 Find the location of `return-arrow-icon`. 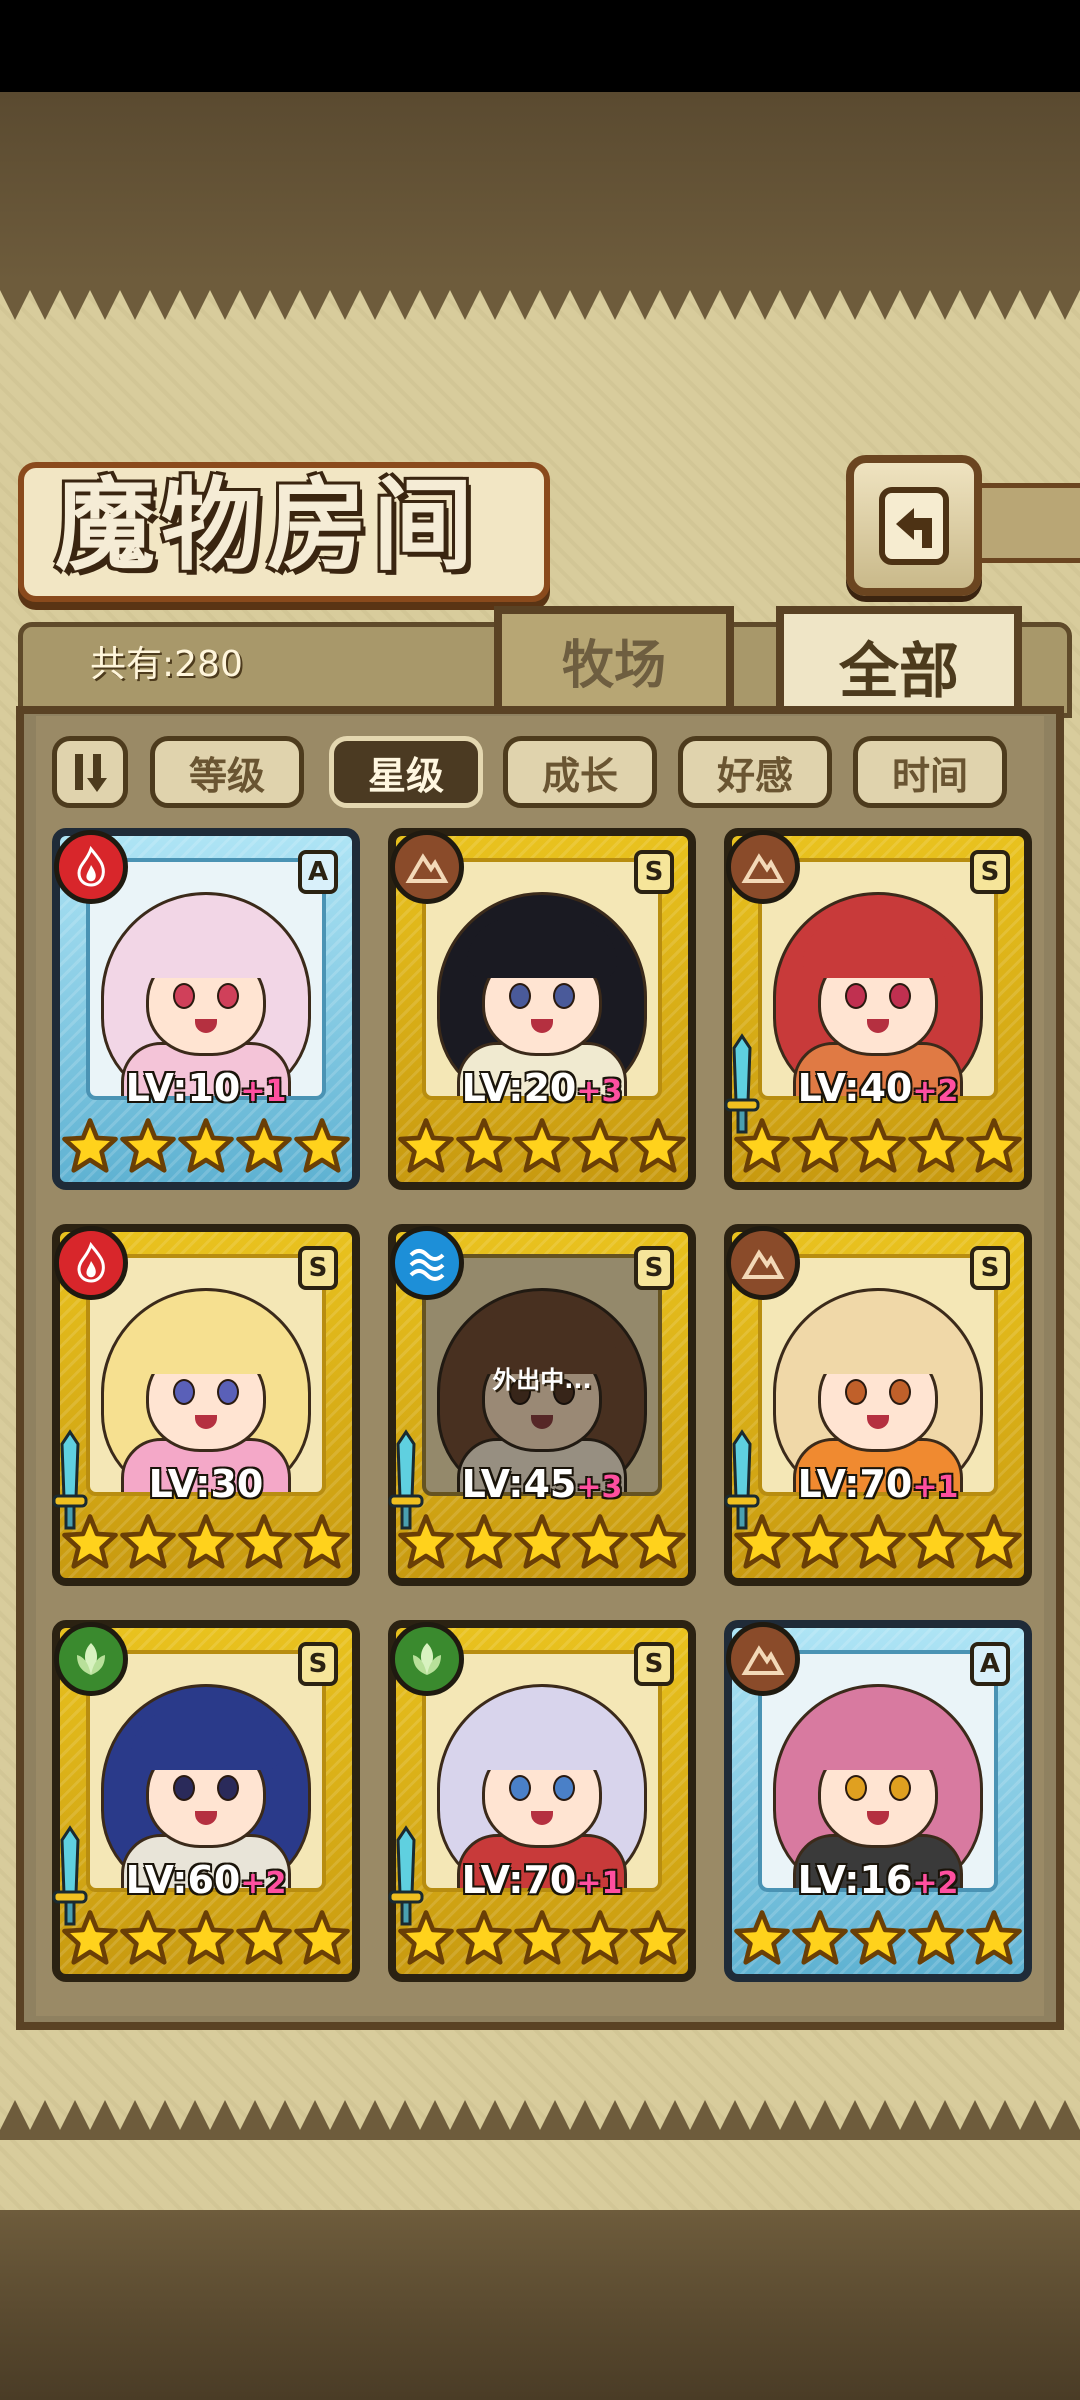

return-arrow-icon is located at coordinates (914, 525).